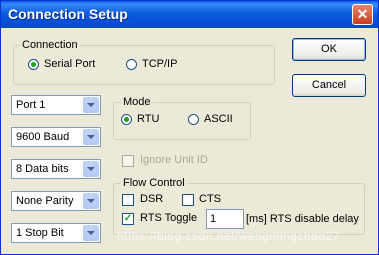  What do you see at coordinates (210, 199) in the screenshot?
I see `cts-label: CTS` at bounding box center [210, 199].